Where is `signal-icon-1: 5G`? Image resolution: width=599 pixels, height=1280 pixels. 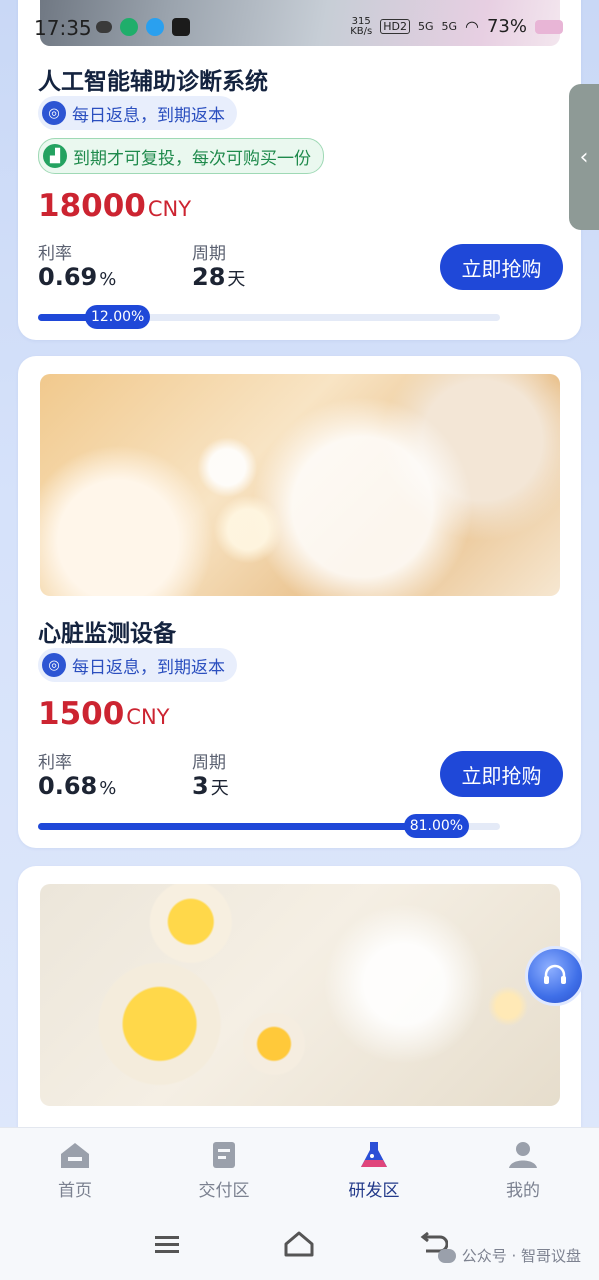
signal-icon-1: 5G is located at coordinates (425, 26).